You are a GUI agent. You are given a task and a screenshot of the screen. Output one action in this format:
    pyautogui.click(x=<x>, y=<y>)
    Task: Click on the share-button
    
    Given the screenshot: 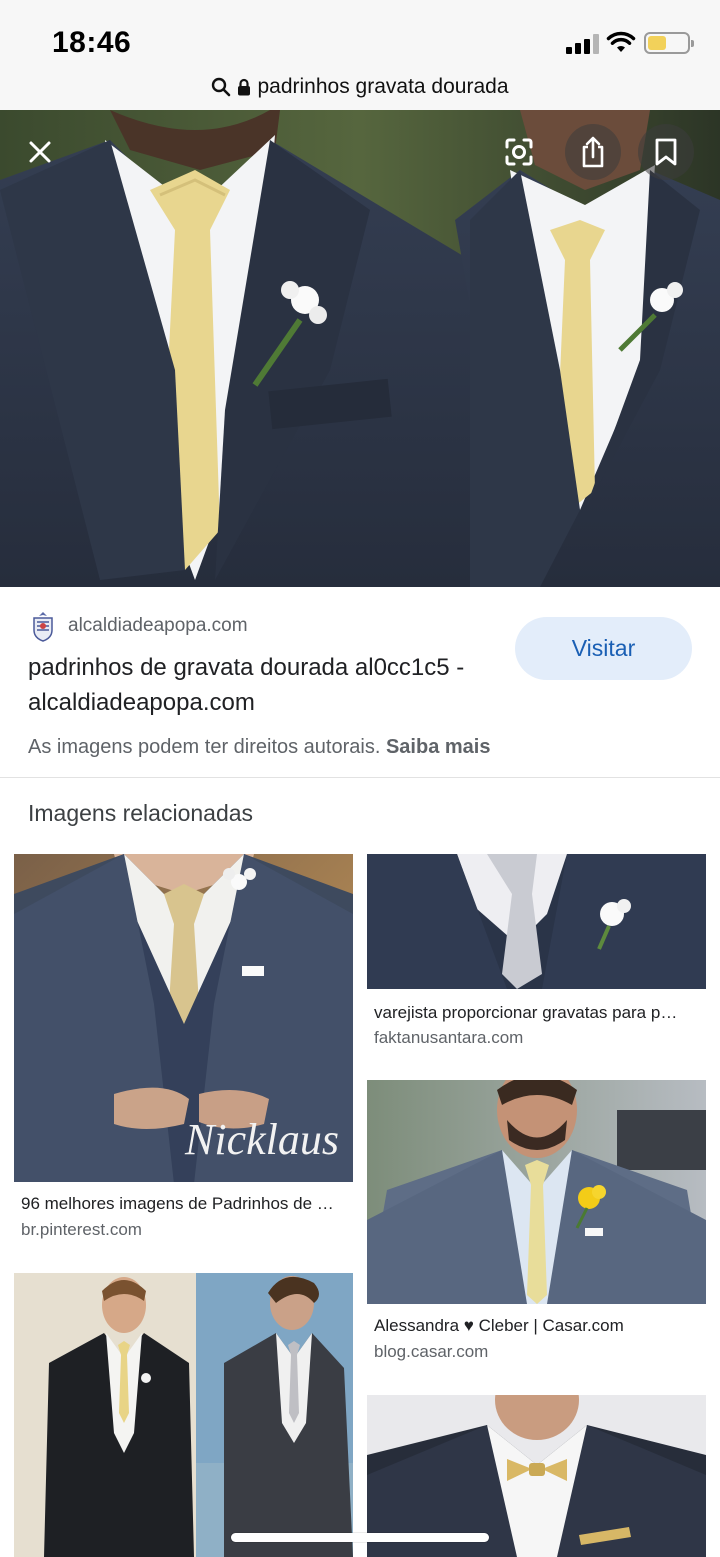 What is the action you would take?
    pyautogui.click(x=593, y=152)
    